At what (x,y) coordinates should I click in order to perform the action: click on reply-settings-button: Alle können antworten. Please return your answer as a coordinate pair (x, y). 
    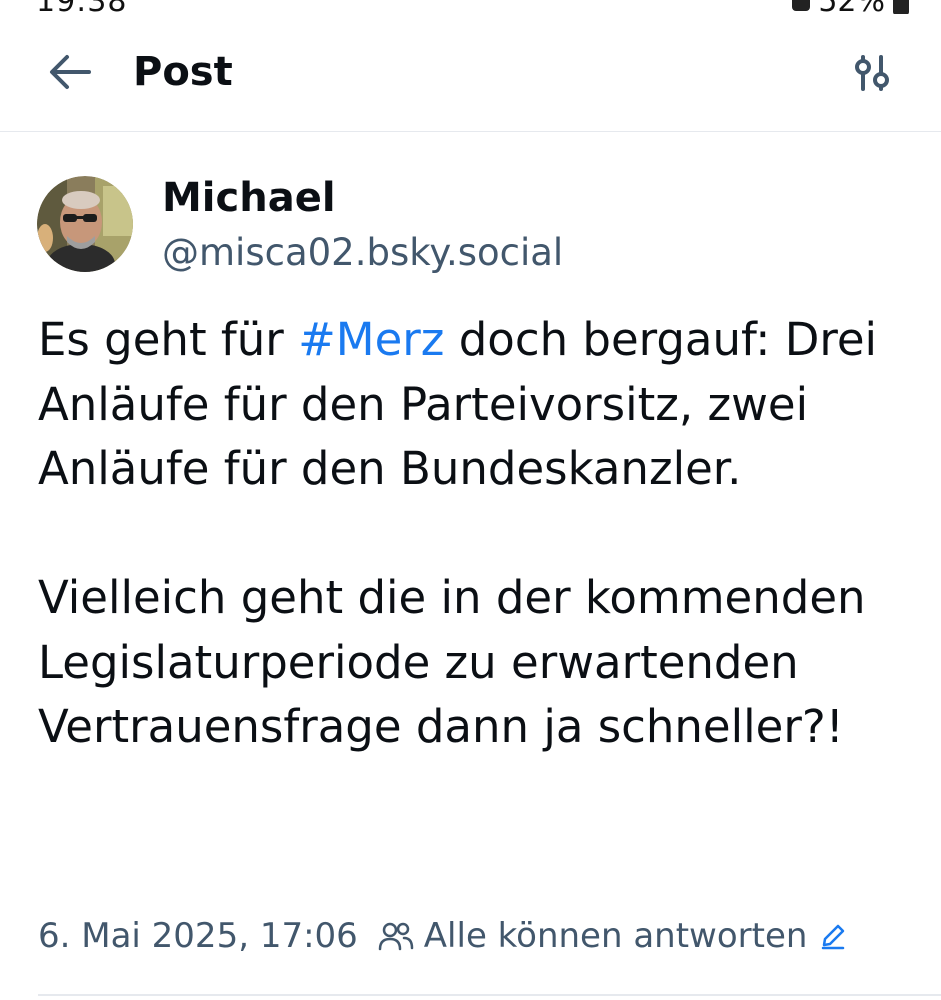
    Looking at the image, I should click on (613, 936).